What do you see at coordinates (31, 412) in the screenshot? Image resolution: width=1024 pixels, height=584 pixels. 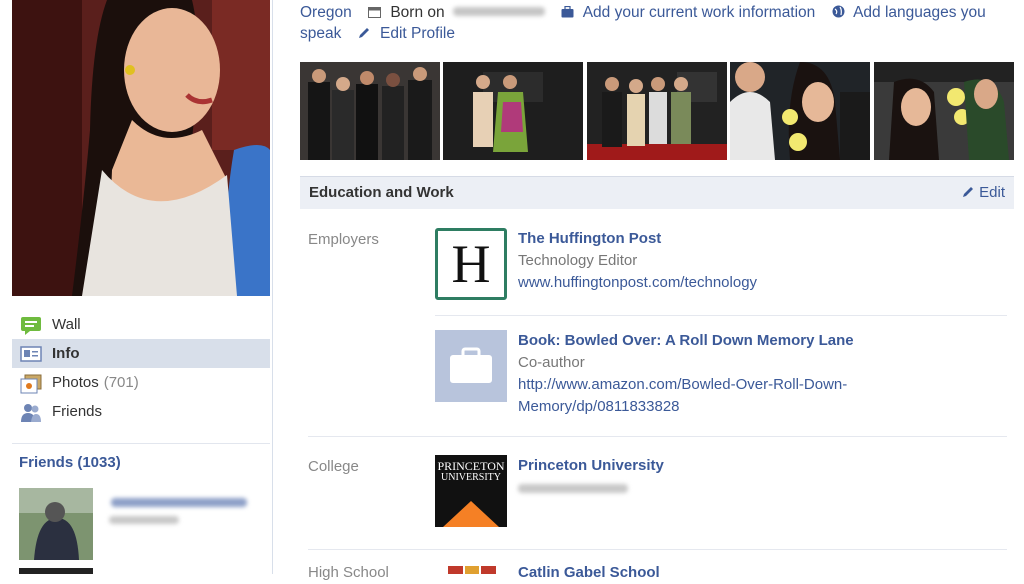 I see `friends-icon` at bounding box center [31, 412].